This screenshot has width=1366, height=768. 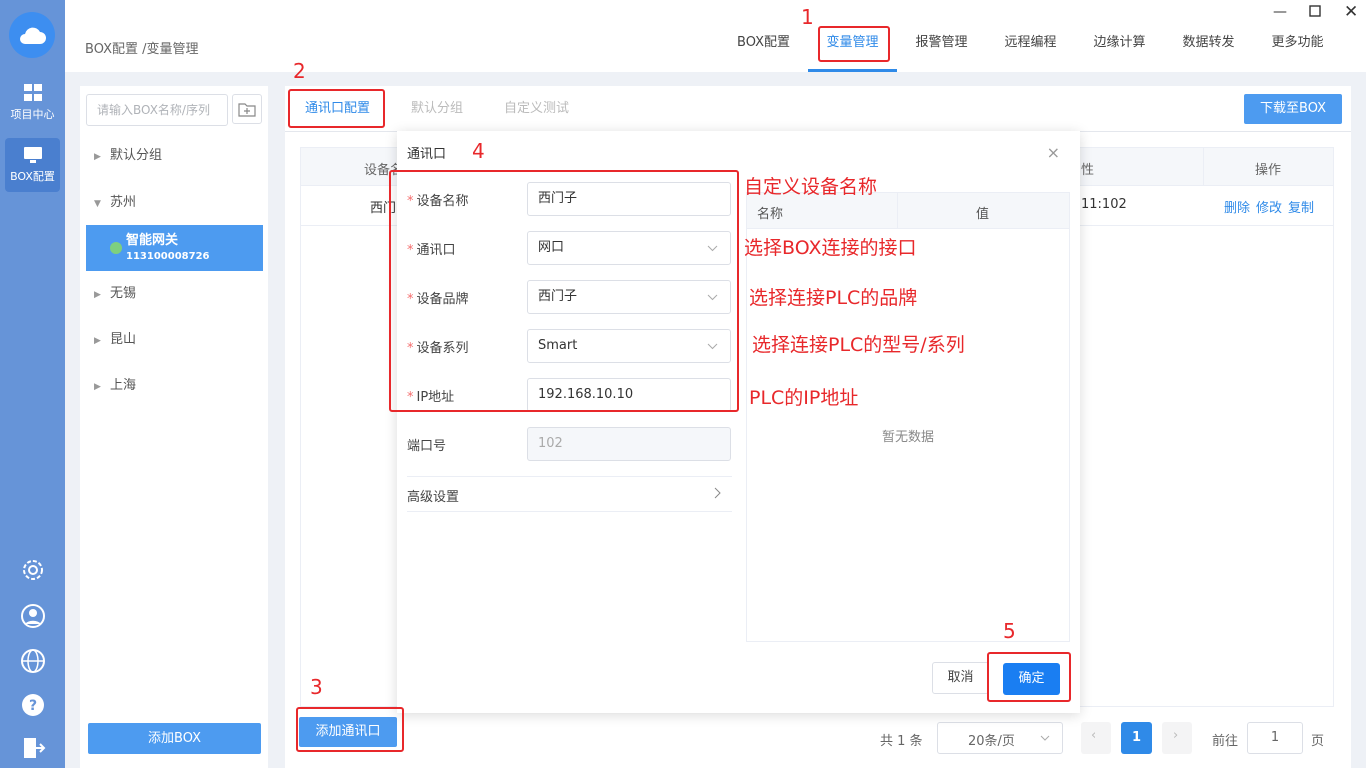 What do you see at coordinates (152, 240) in the screenshot?
I see `gateway-name: 智能网关` at bounding box center [152, 240].